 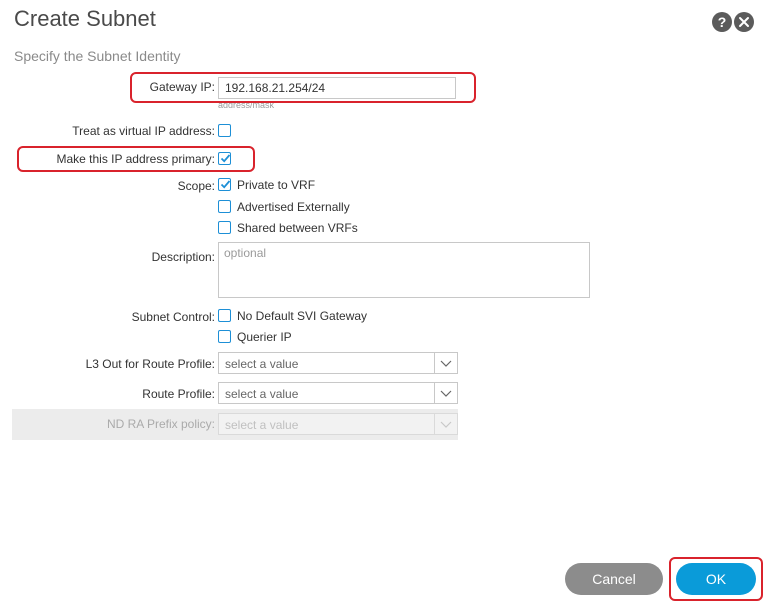 I want to click on route-profile-label: Route Profile:, so click(x=178, y=394).